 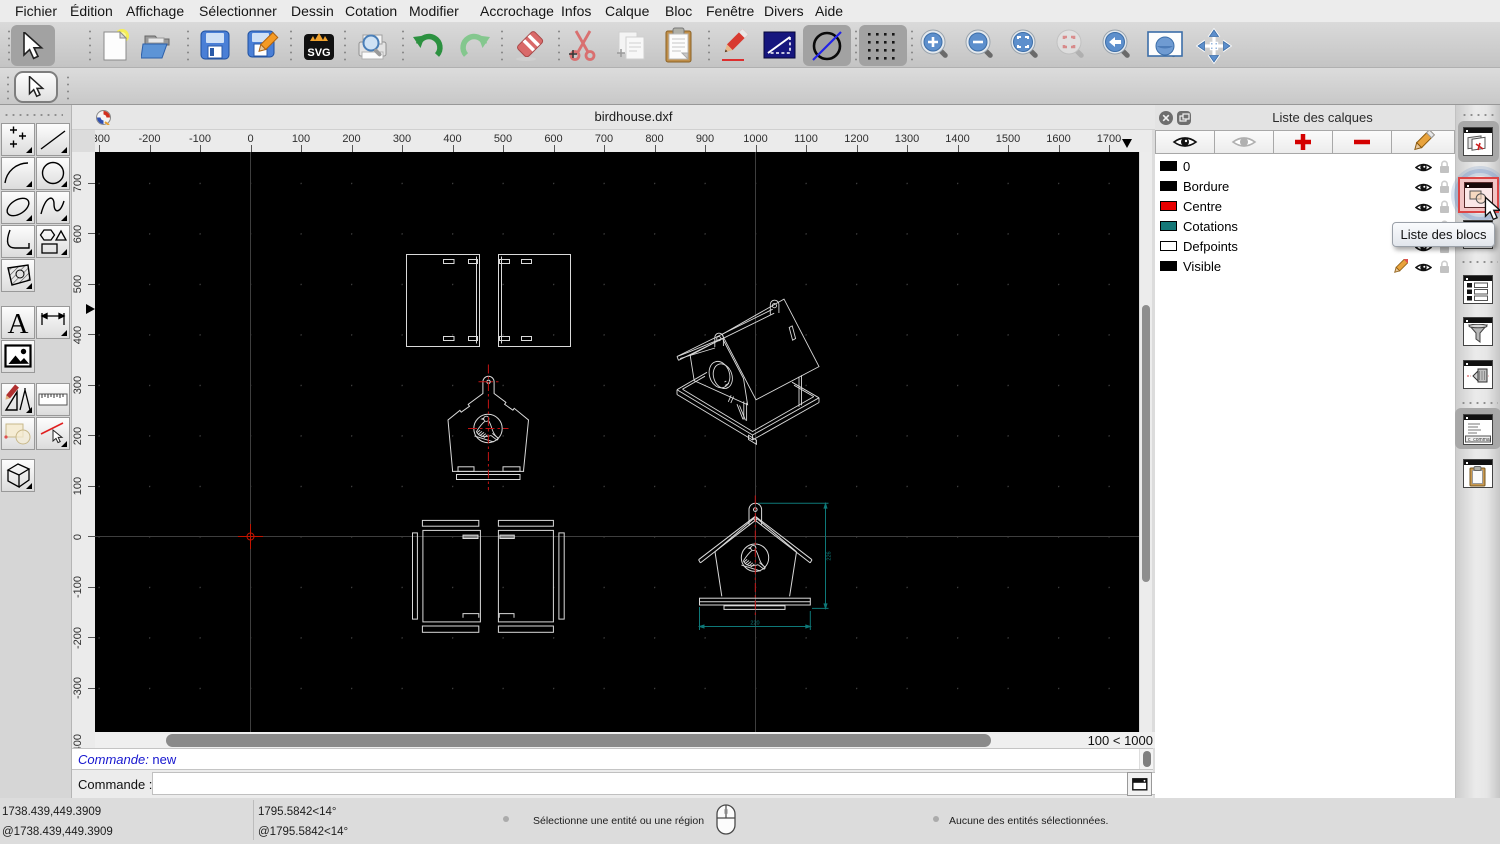 I want to click on svg-text: SVG, so click(x=318, y=53).